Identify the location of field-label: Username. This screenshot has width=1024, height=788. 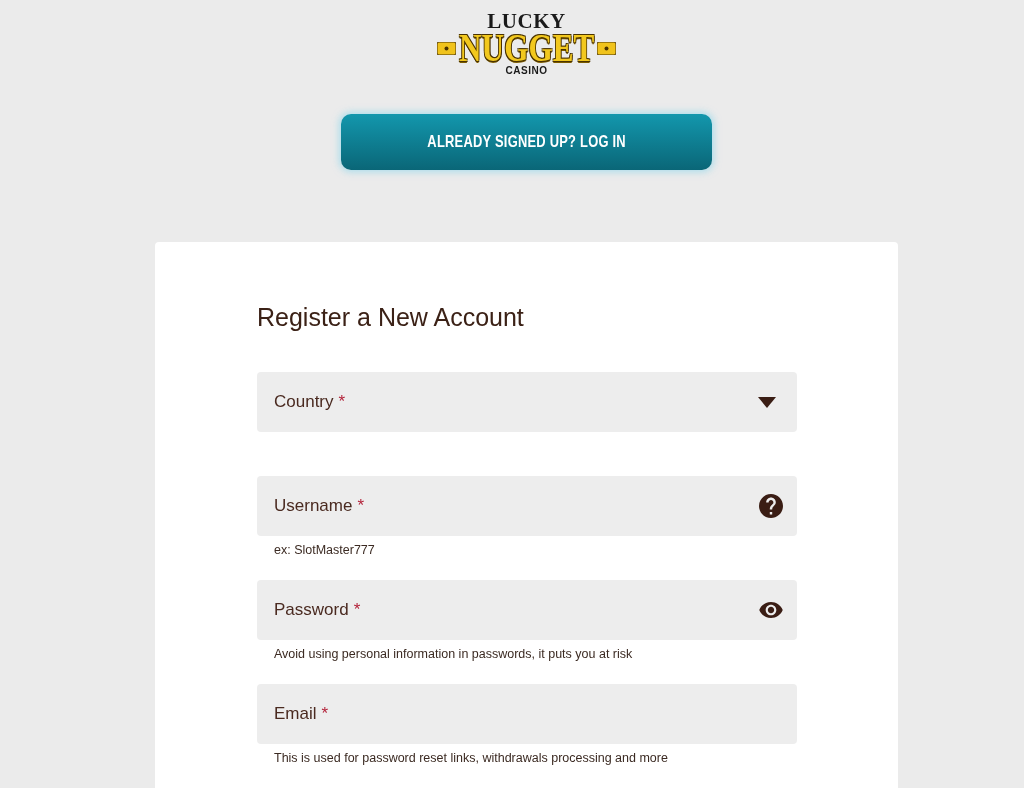
(313, 506).